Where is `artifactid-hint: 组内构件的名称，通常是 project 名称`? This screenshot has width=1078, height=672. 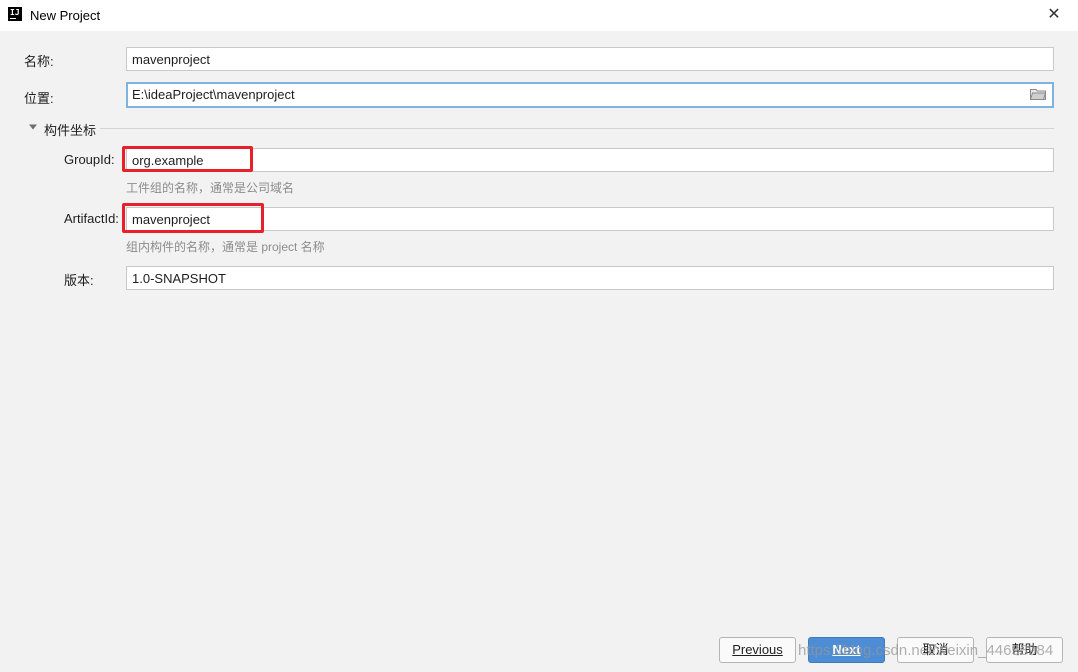 artifactid-hint: 组内构件的名称，通常是 project 名称 is located at coordinates (225, 247).